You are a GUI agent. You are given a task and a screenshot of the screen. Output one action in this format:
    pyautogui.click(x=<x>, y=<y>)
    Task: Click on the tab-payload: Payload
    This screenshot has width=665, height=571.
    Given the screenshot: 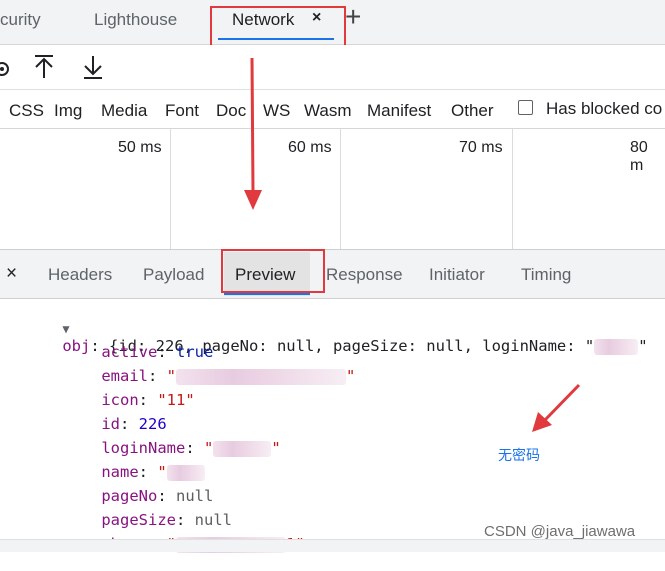 What is the action you would take?
    pyautogui.click(x=173, y=275)
    